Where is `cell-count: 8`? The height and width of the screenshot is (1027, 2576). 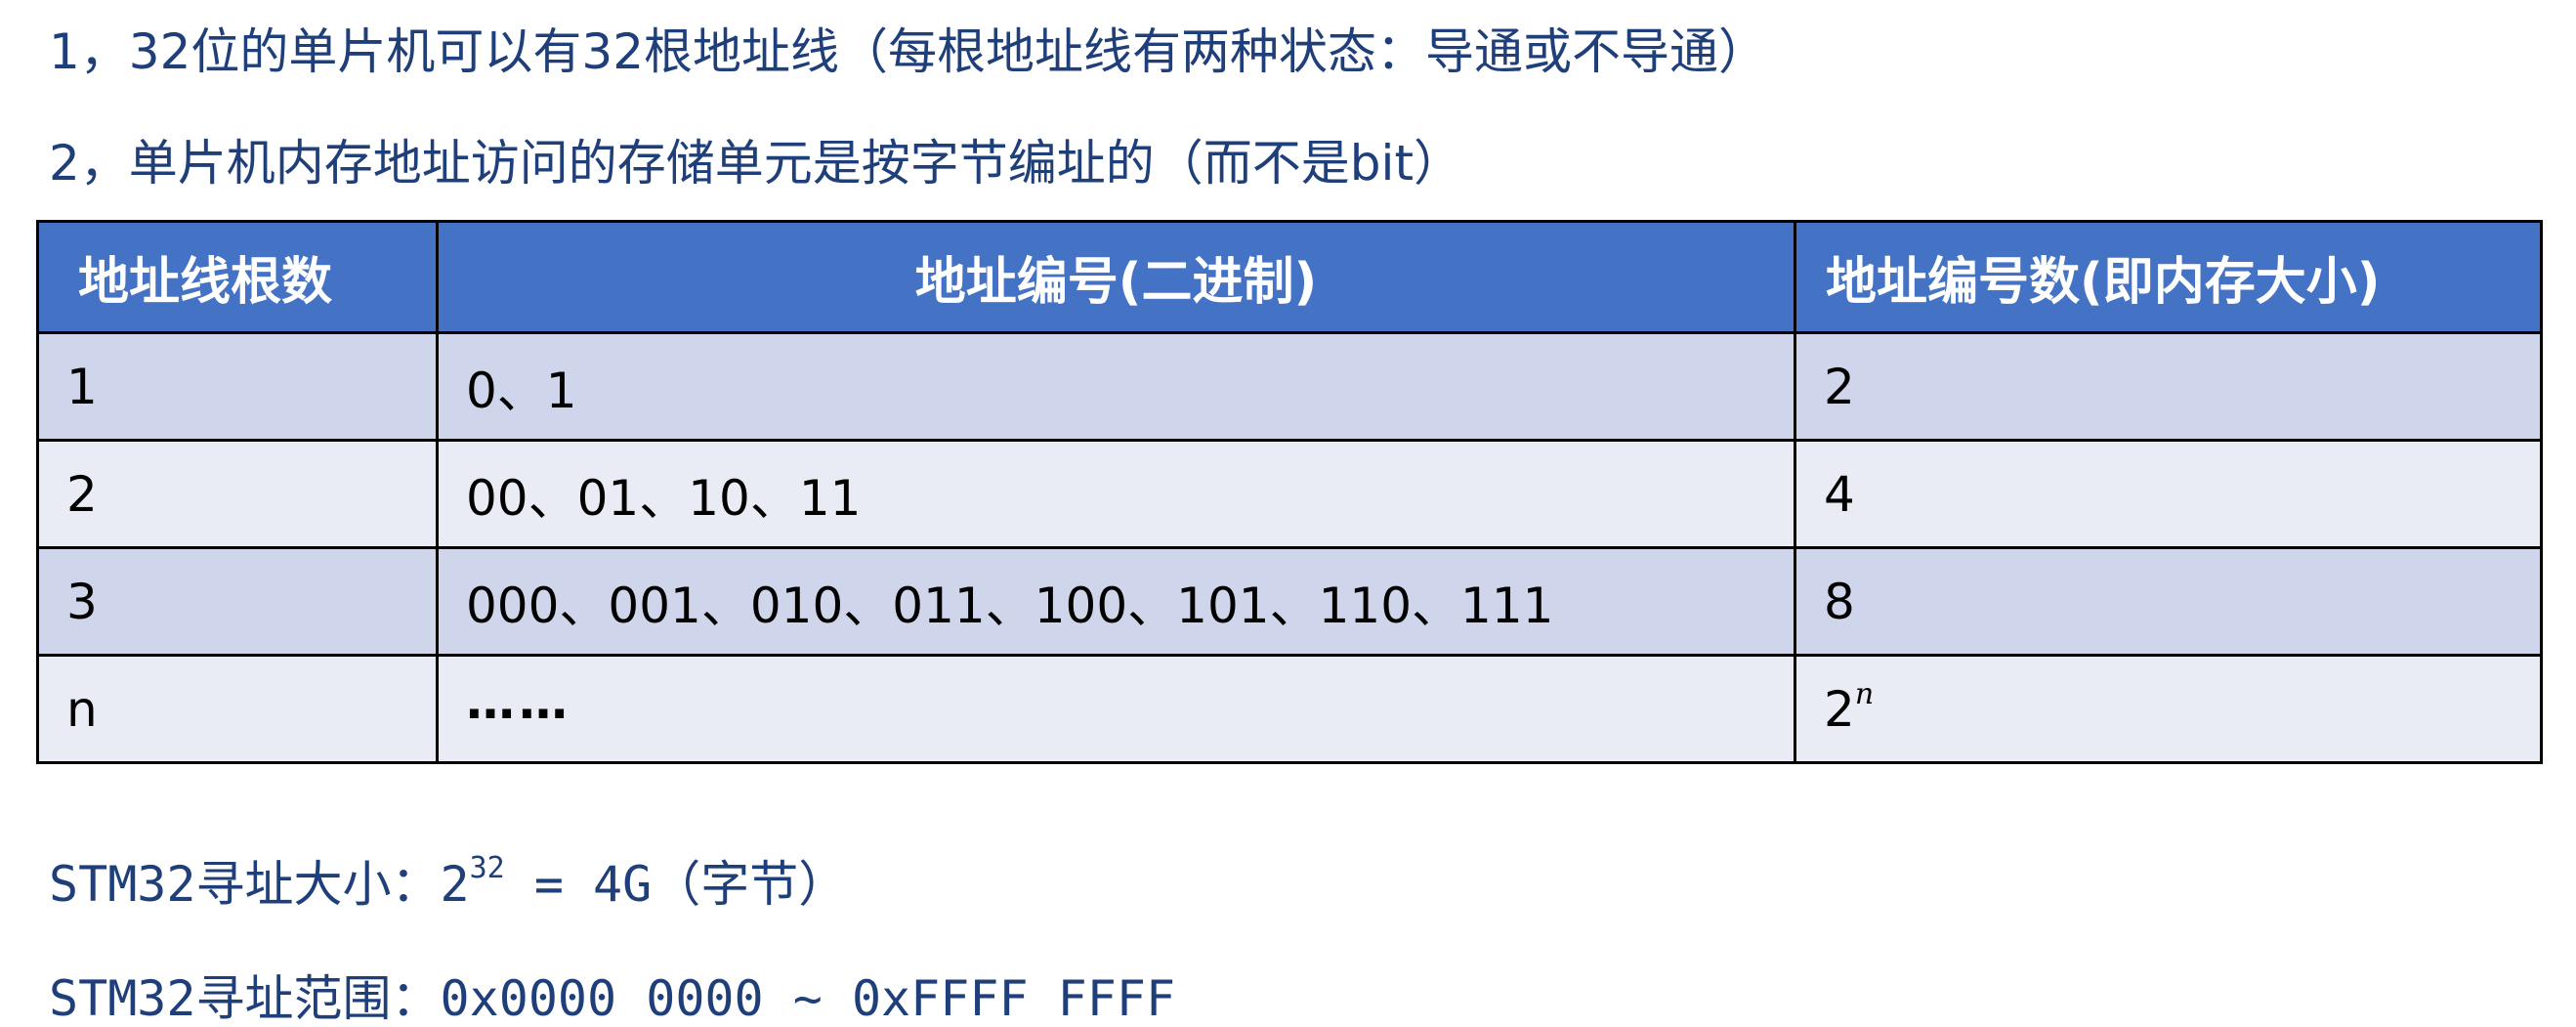
cell-count: 8 is located at coordinates (2168, 601).